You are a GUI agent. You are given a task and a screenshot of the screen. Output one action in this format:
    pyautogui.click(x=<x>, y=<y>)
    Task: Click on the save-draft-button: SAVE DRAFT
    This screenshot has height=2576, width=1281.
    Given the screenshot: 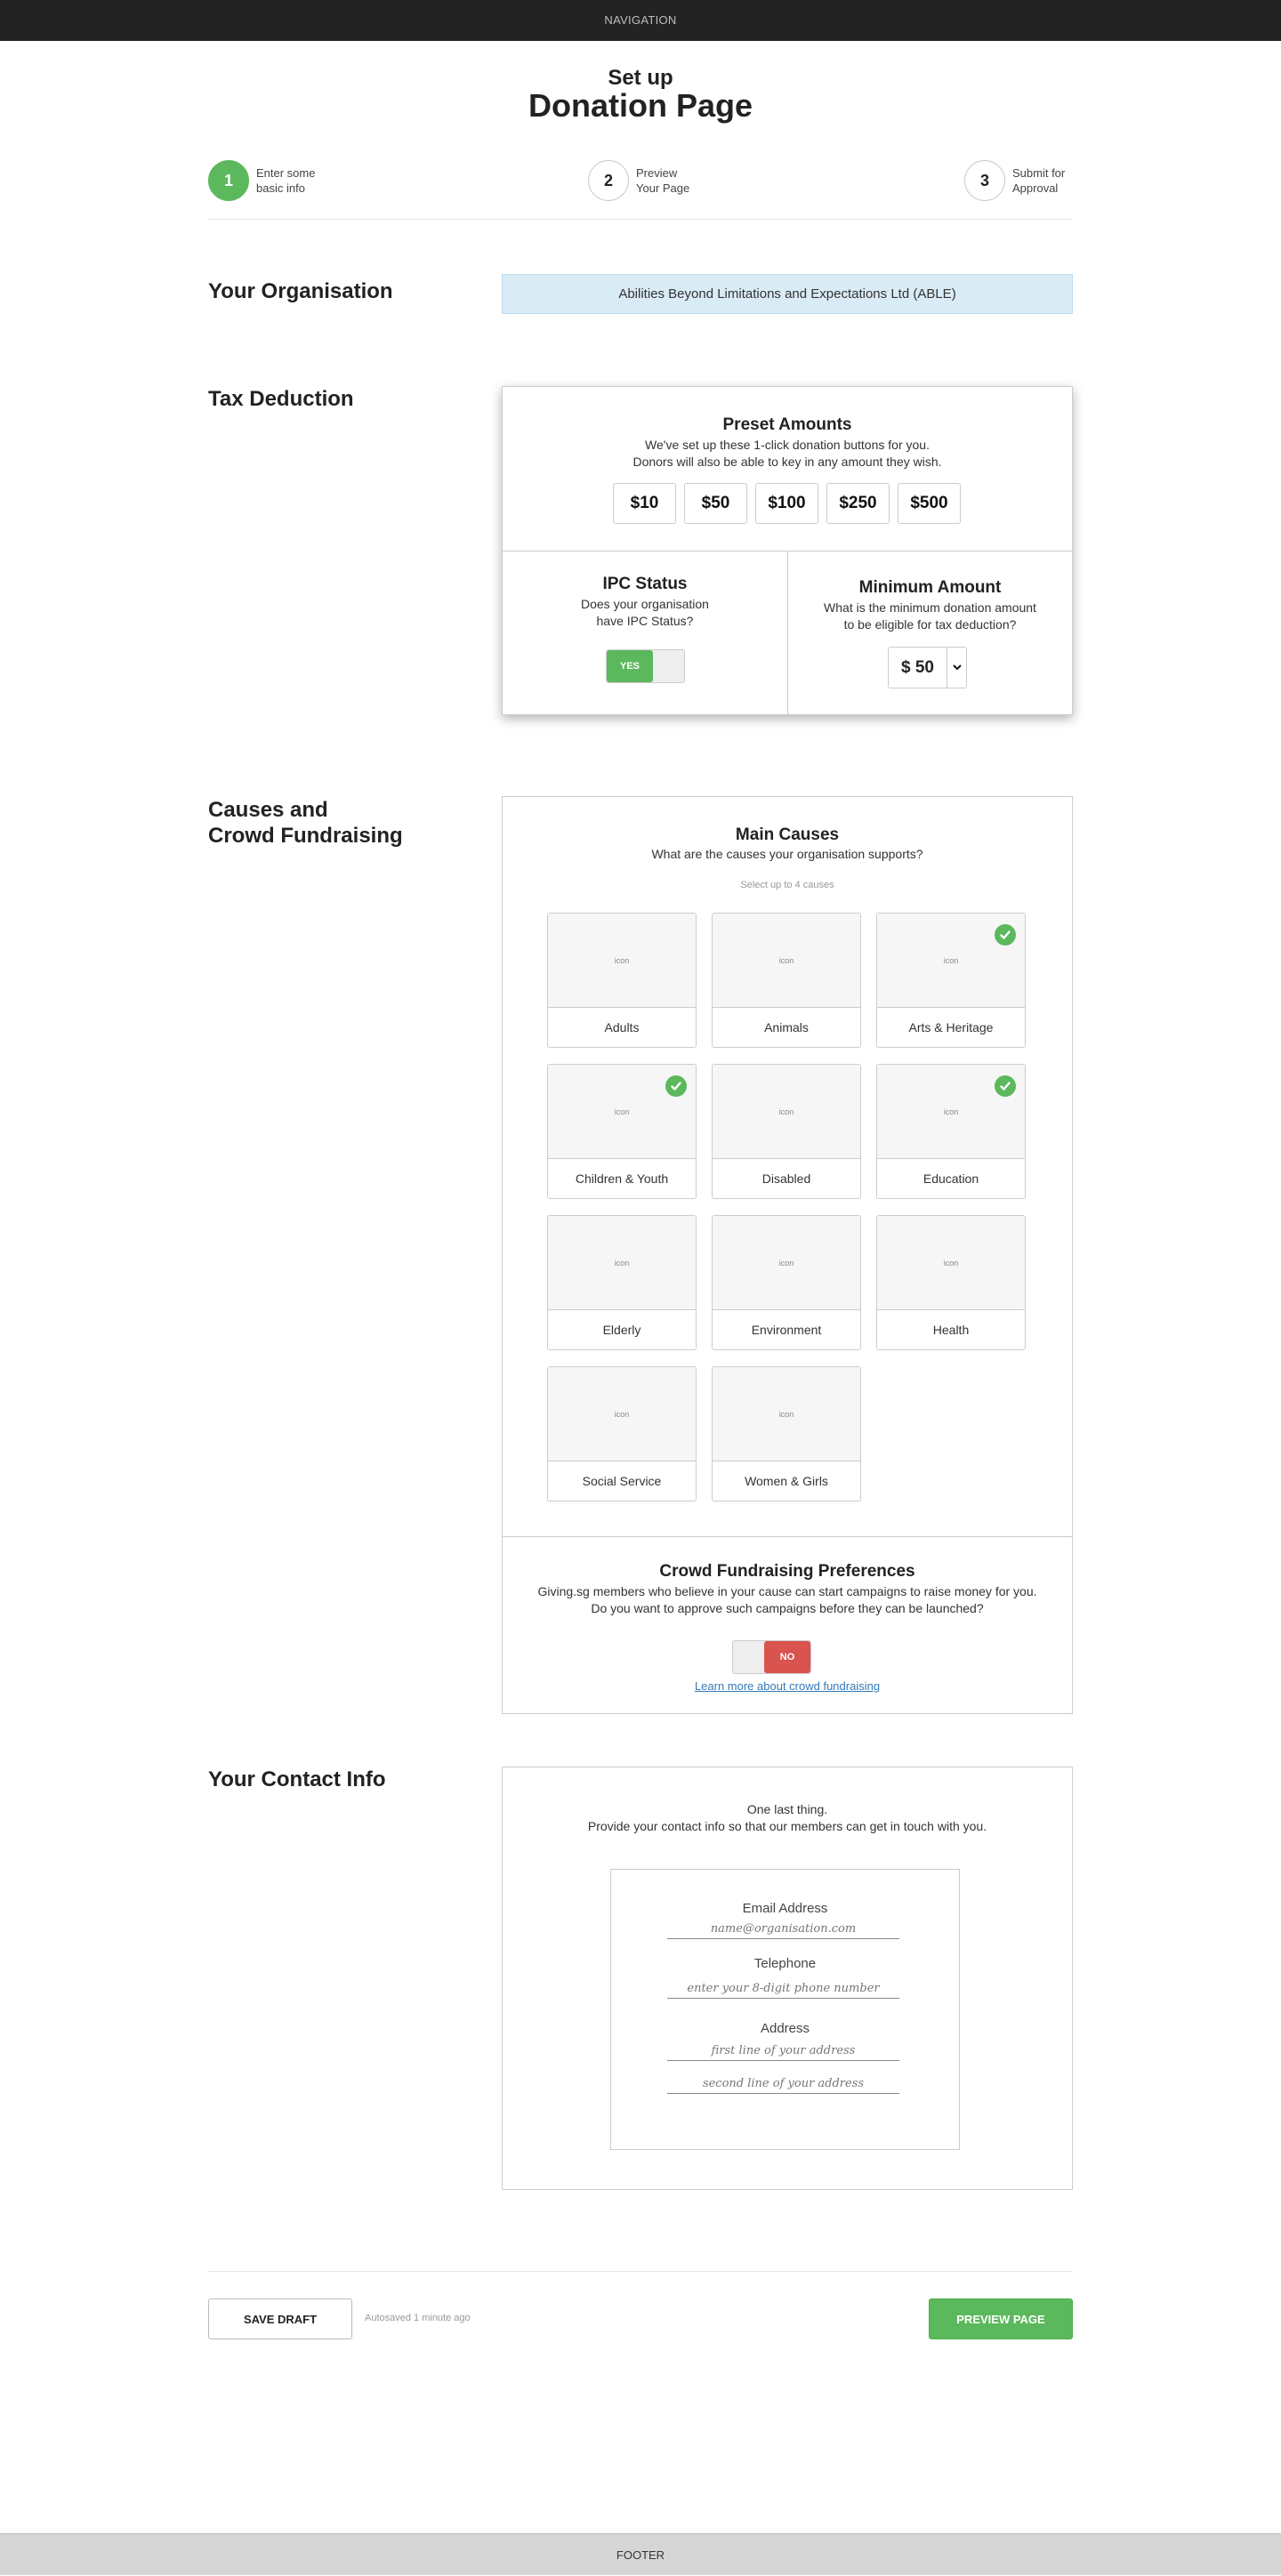 What is the action you would take?
    pyautogui.click(x=280, y=2318)
    